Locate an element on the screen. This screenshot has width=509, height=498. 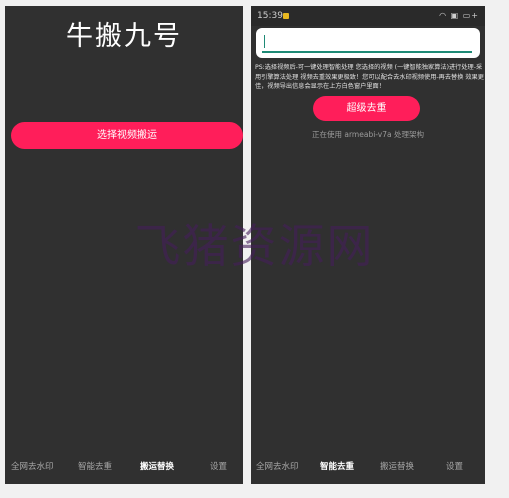
architecture-status: 正在使用 armeabi-v7a 处理架构 is located at coordinates (368, 134).